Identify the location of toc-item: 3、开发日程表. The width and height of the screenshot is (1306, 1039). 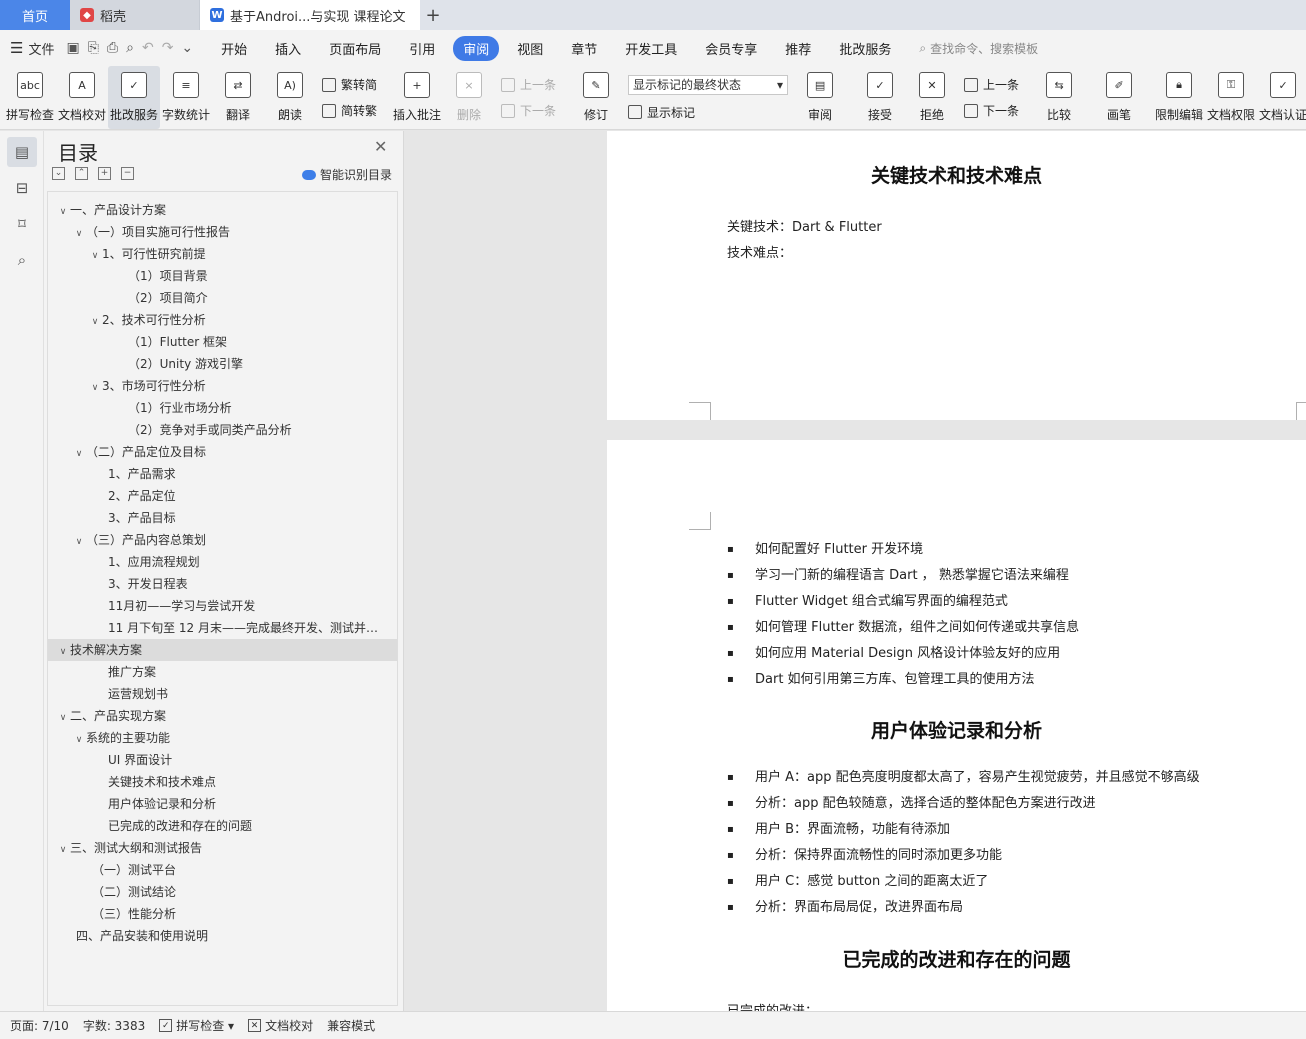
(222, 584).